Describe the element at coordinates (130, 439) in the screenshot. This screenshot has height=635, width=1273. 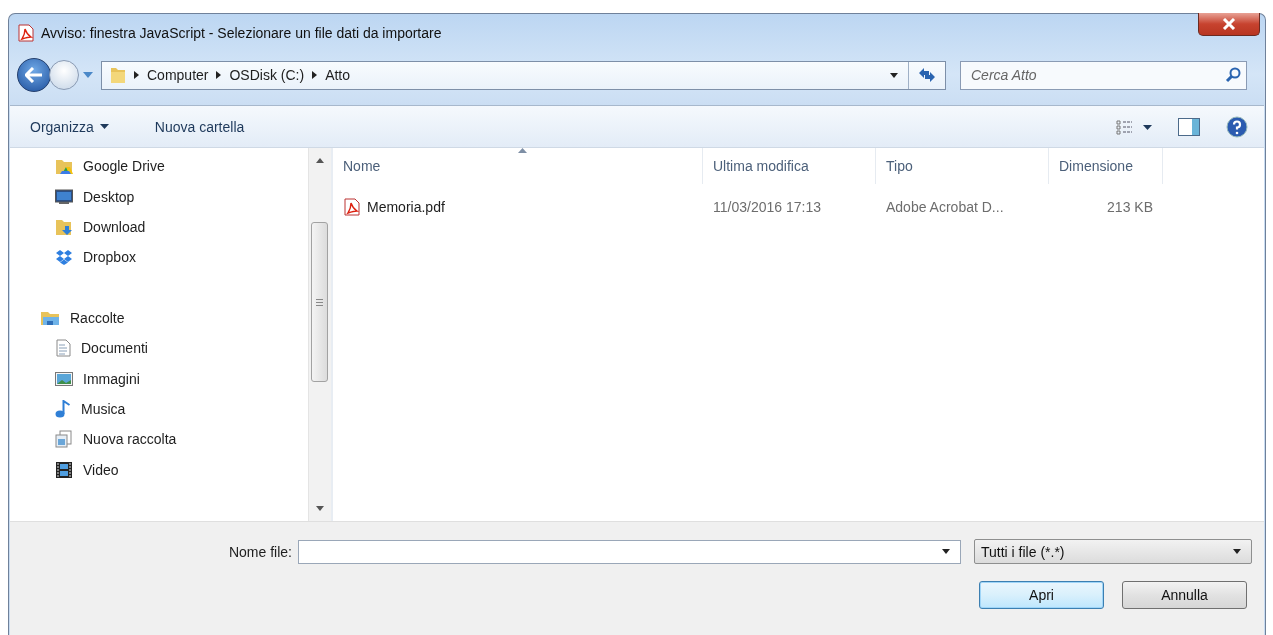
I see `sidebar-item: Nuova raccolta` at that location.